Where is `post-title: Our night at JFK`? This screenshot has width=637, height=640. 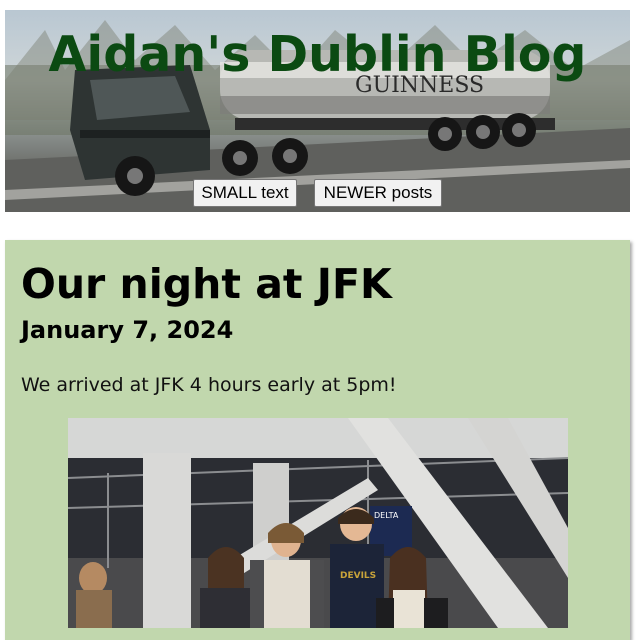 post-title: Our night at JFK is located at coordinates (206, 284).